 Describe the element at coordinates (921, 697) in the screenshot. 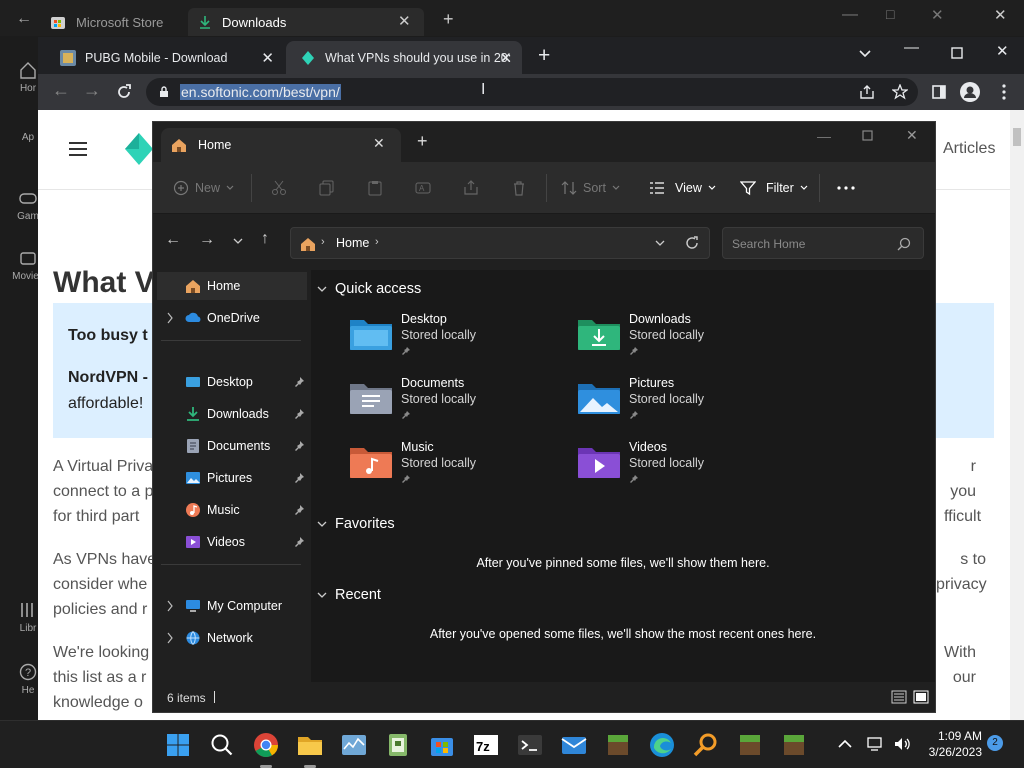

I see `tiles-view-icon` at that location.